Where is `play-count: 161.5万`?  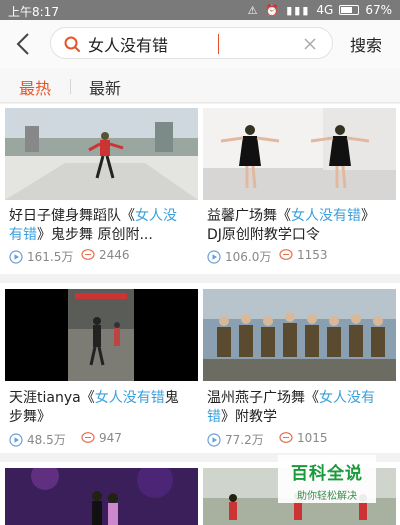 play-count: 161.5万 is located at coordinates (41, 256).